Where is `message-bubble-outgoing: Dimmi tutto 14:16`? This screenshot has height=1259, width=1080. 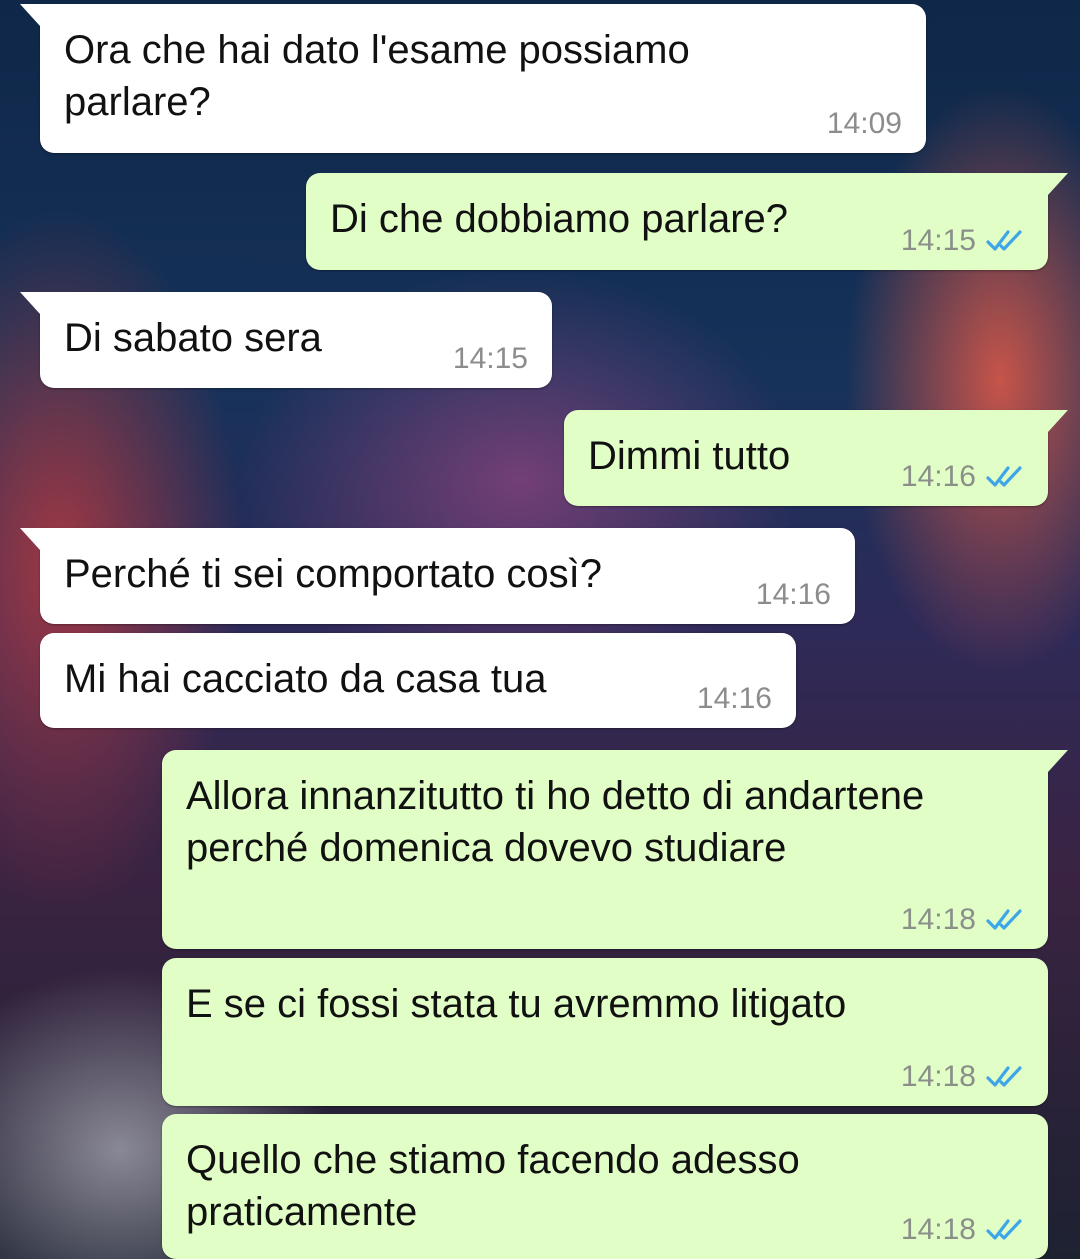
message-bubble-outgoing: Dimmi tutto 14:16 is located at coordinates (816, 458).